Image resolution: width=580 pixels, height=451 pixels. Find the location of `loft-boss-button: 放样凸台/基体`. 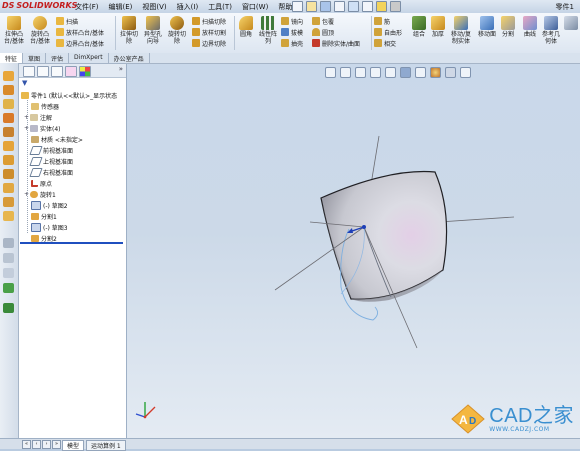

loft-boss-button: 放样凸台/基体 is located at coordinates (80, 32).